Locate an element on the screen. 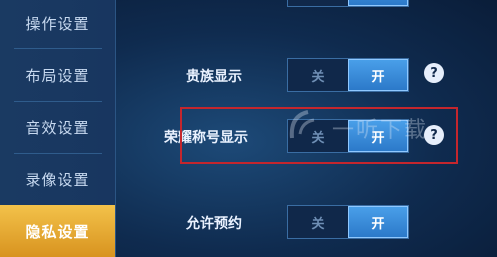 The width and height of the screenshot is (497, 257). toggle-off-option is located at coordinates (318, 3).